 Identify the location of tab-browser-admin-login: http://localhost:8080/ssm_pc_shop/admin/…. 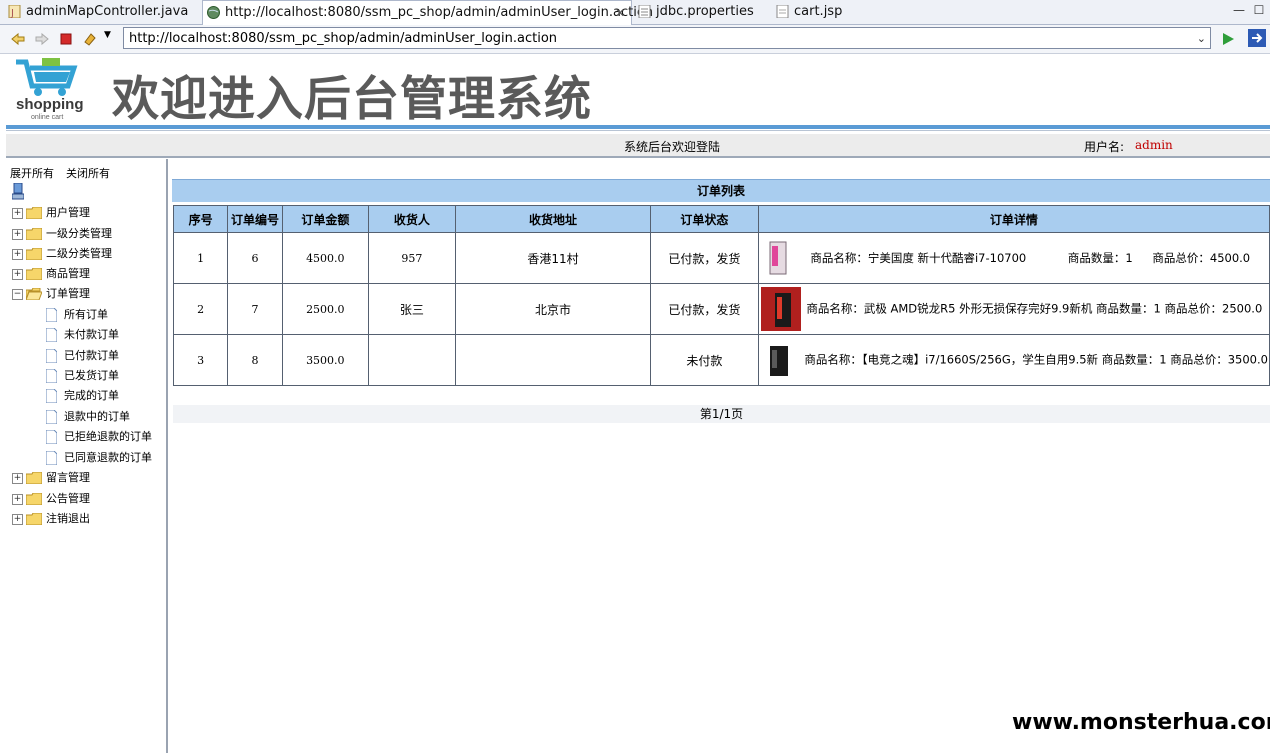
(427, 12).